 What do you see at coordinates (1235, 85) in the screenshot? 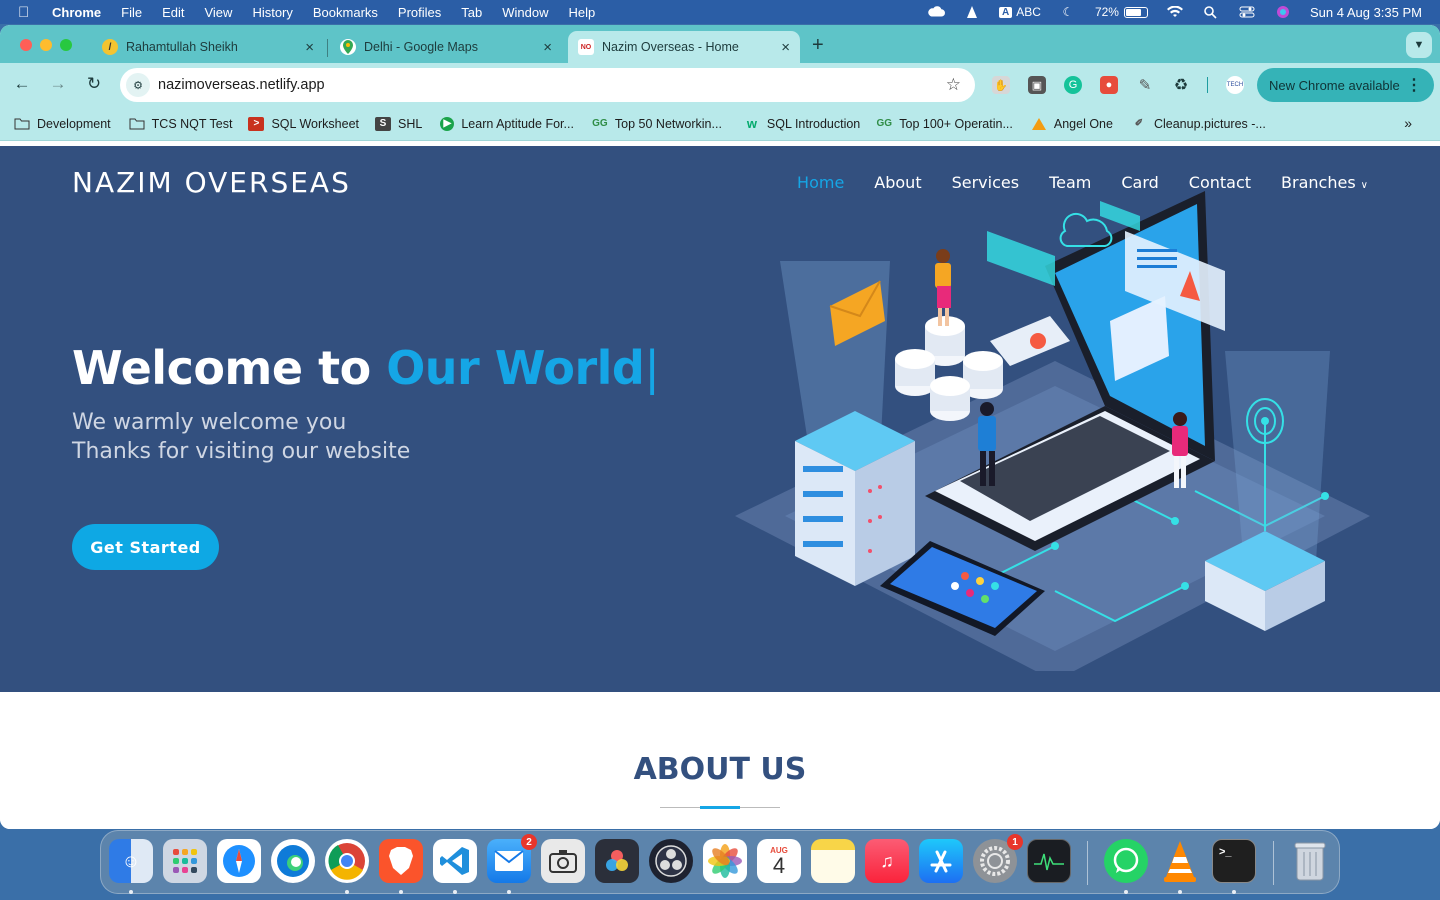
I see `profile-avatar: TECH` at bounding box center [1235, 85].